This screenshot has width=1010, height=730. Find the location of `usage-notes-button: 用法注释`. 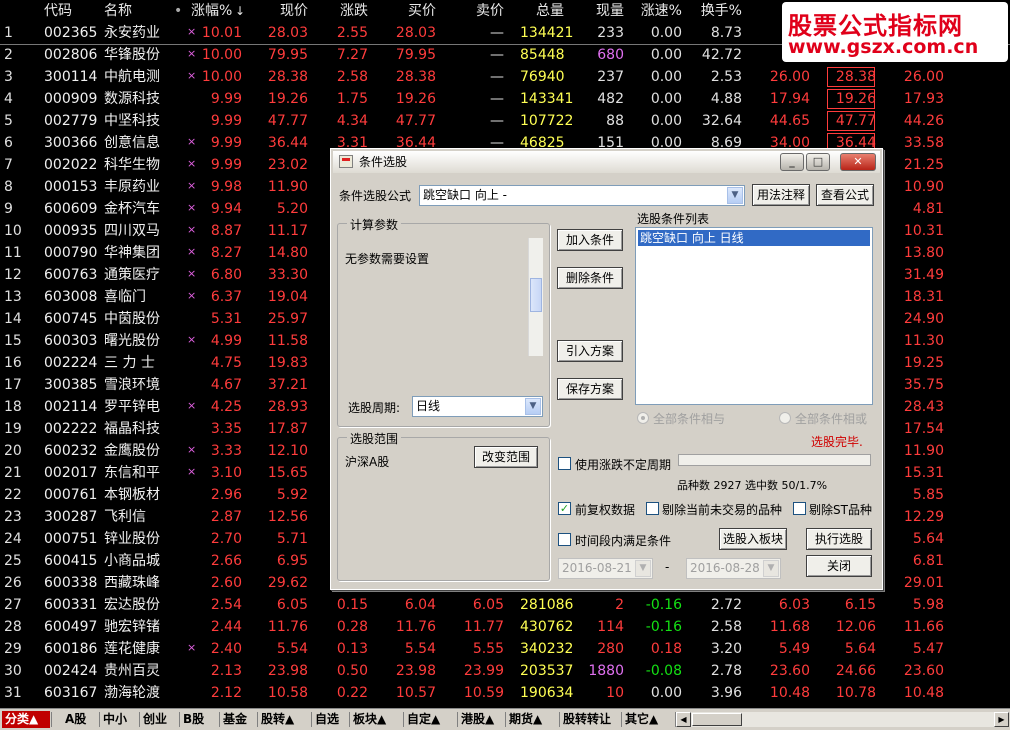

usage-notes-button: 用法注释 is located at coordinates (781, 195).